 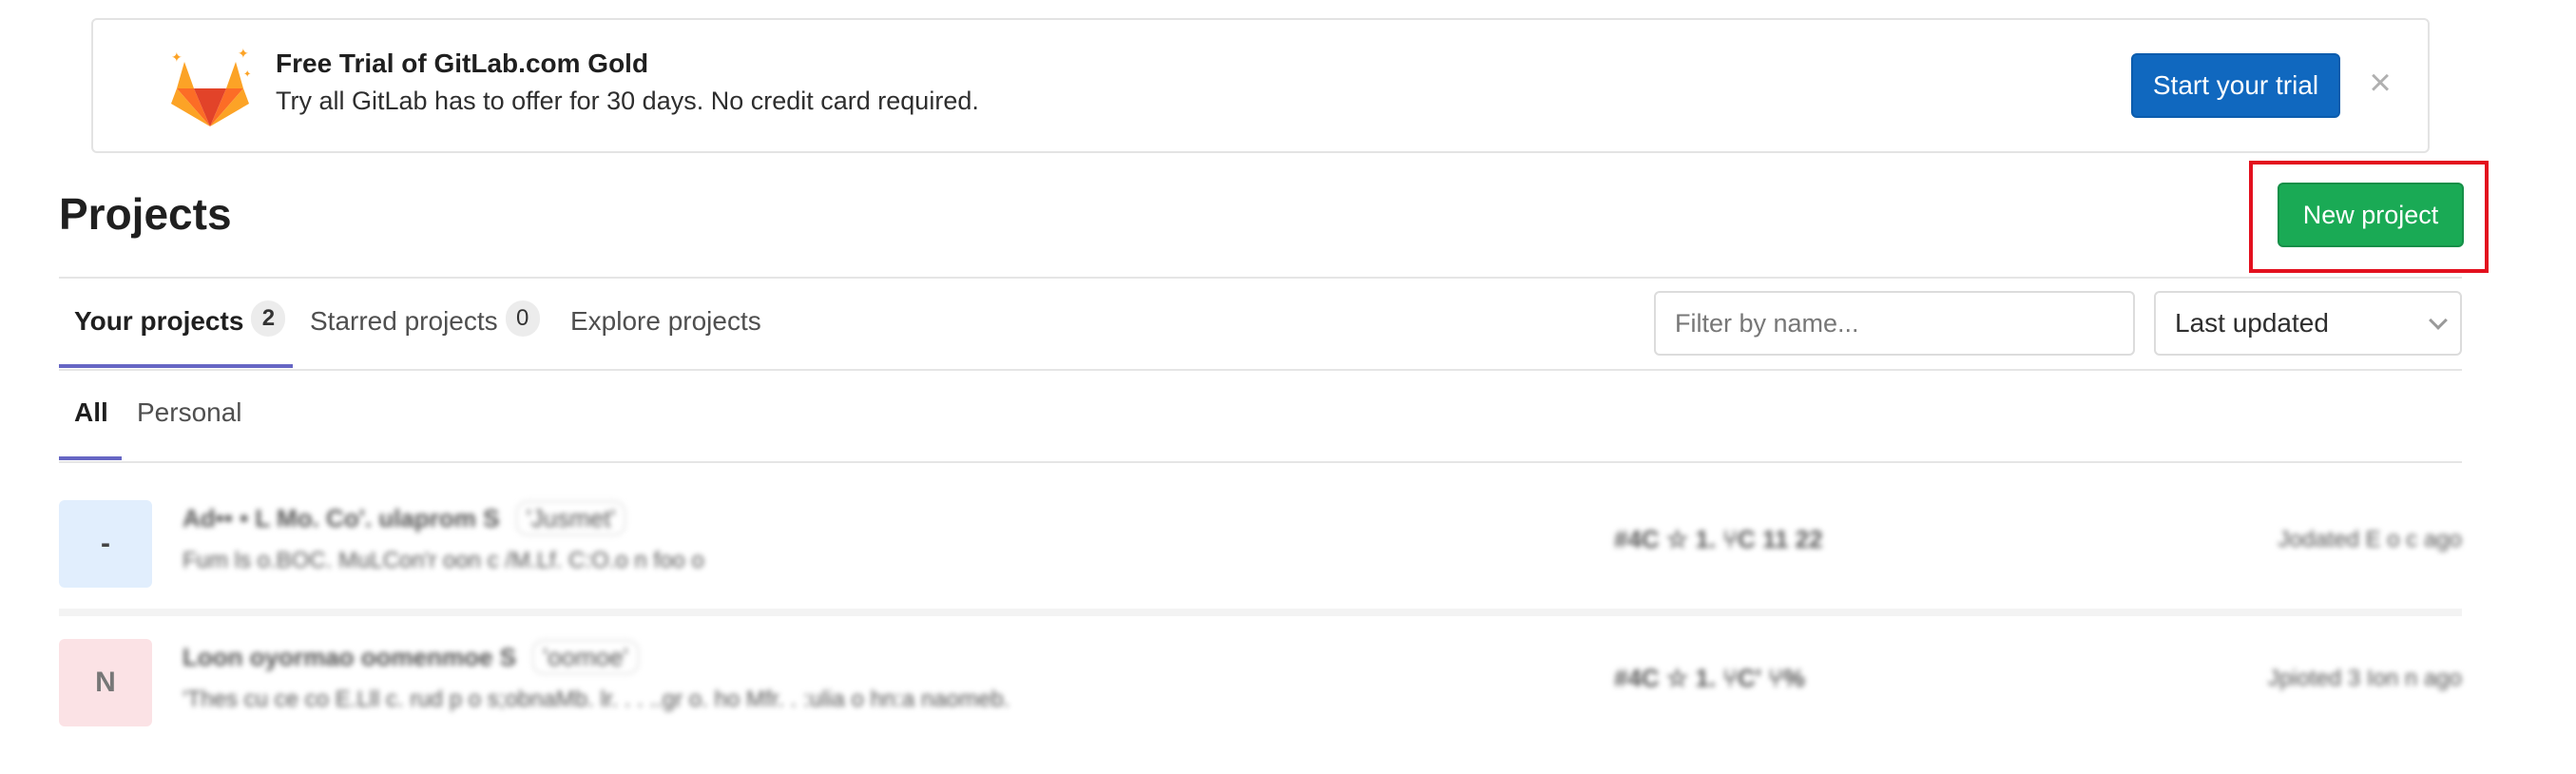 I want to click on tabs-divider, so click(x=1260, y=370).